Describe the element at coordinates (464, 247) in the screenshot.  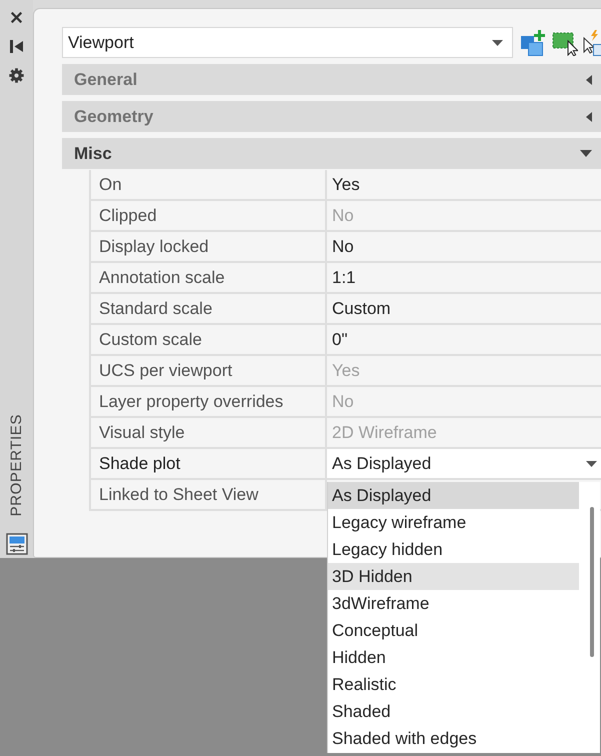
I see `property-value: No` at that location.